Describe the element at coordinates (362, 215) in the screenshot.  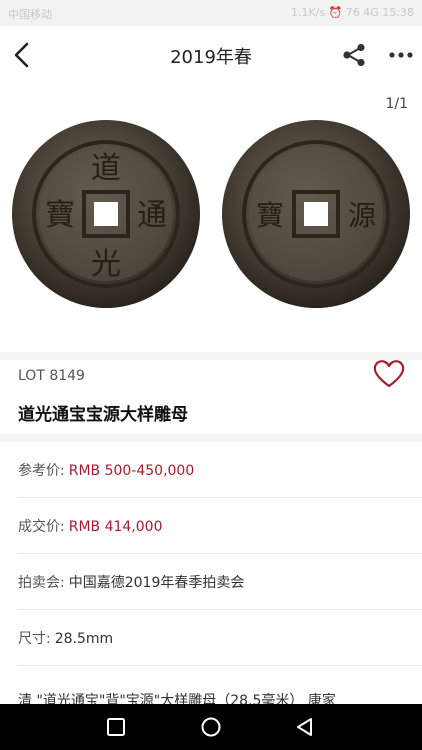
I see `coin-back-char-right: 源` at that location.